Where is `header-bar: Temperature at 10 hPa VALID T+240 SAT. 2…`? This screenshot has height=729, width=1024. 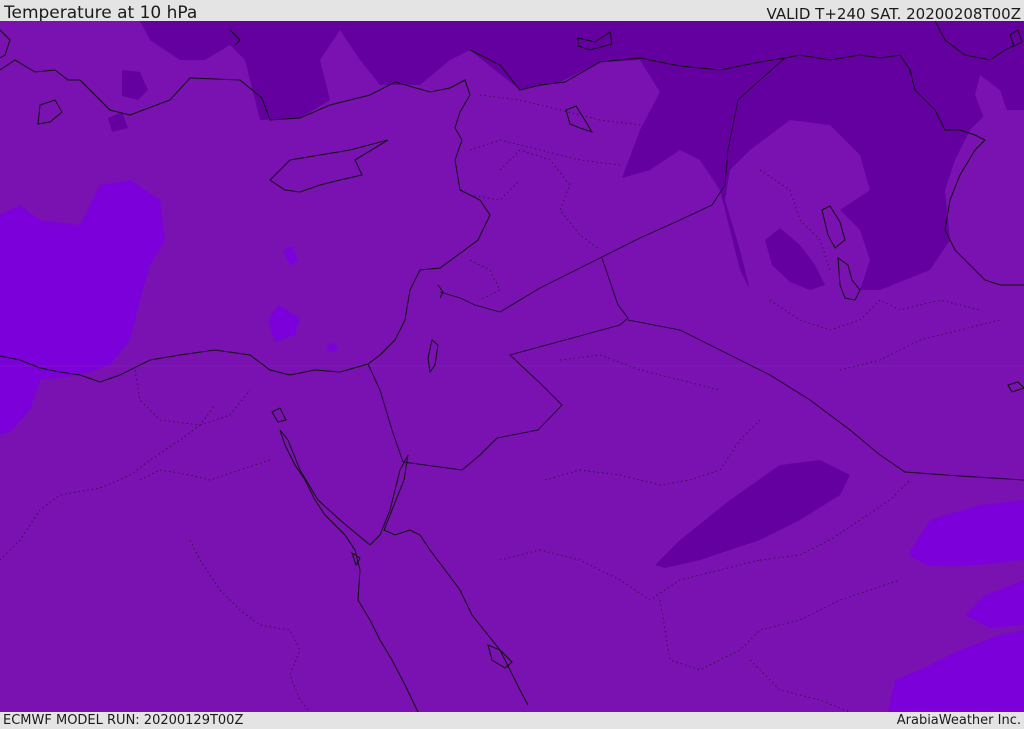
header-bar: Temperature at 10 hPa VALID T+240 SAT. 2… is located at coordinates (512, 11).